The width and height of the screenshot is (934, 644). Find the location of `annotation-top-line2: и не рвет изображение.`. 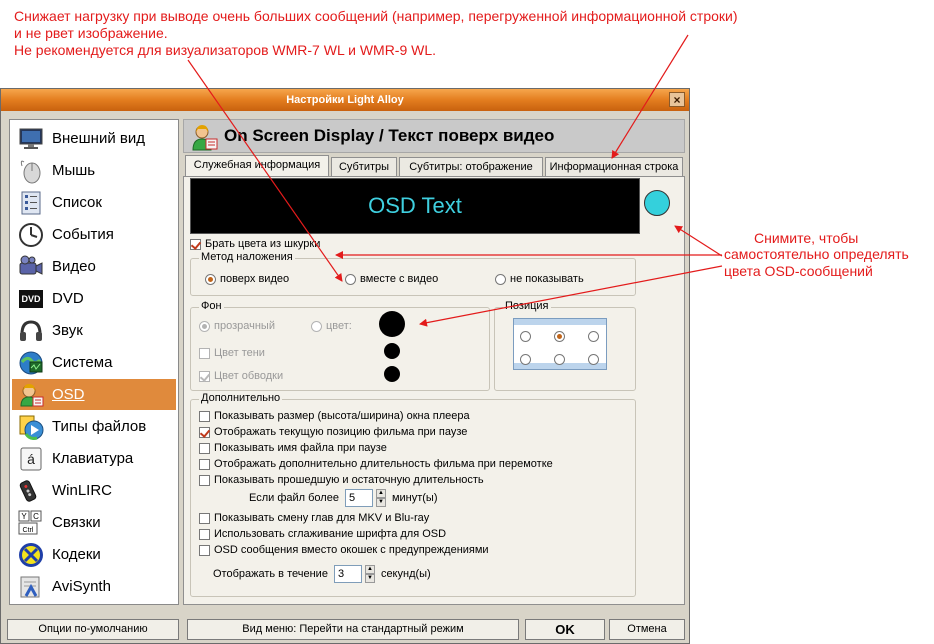

annotation-top-line2: и не рвет изображение. is located at coordinates (91, 33).